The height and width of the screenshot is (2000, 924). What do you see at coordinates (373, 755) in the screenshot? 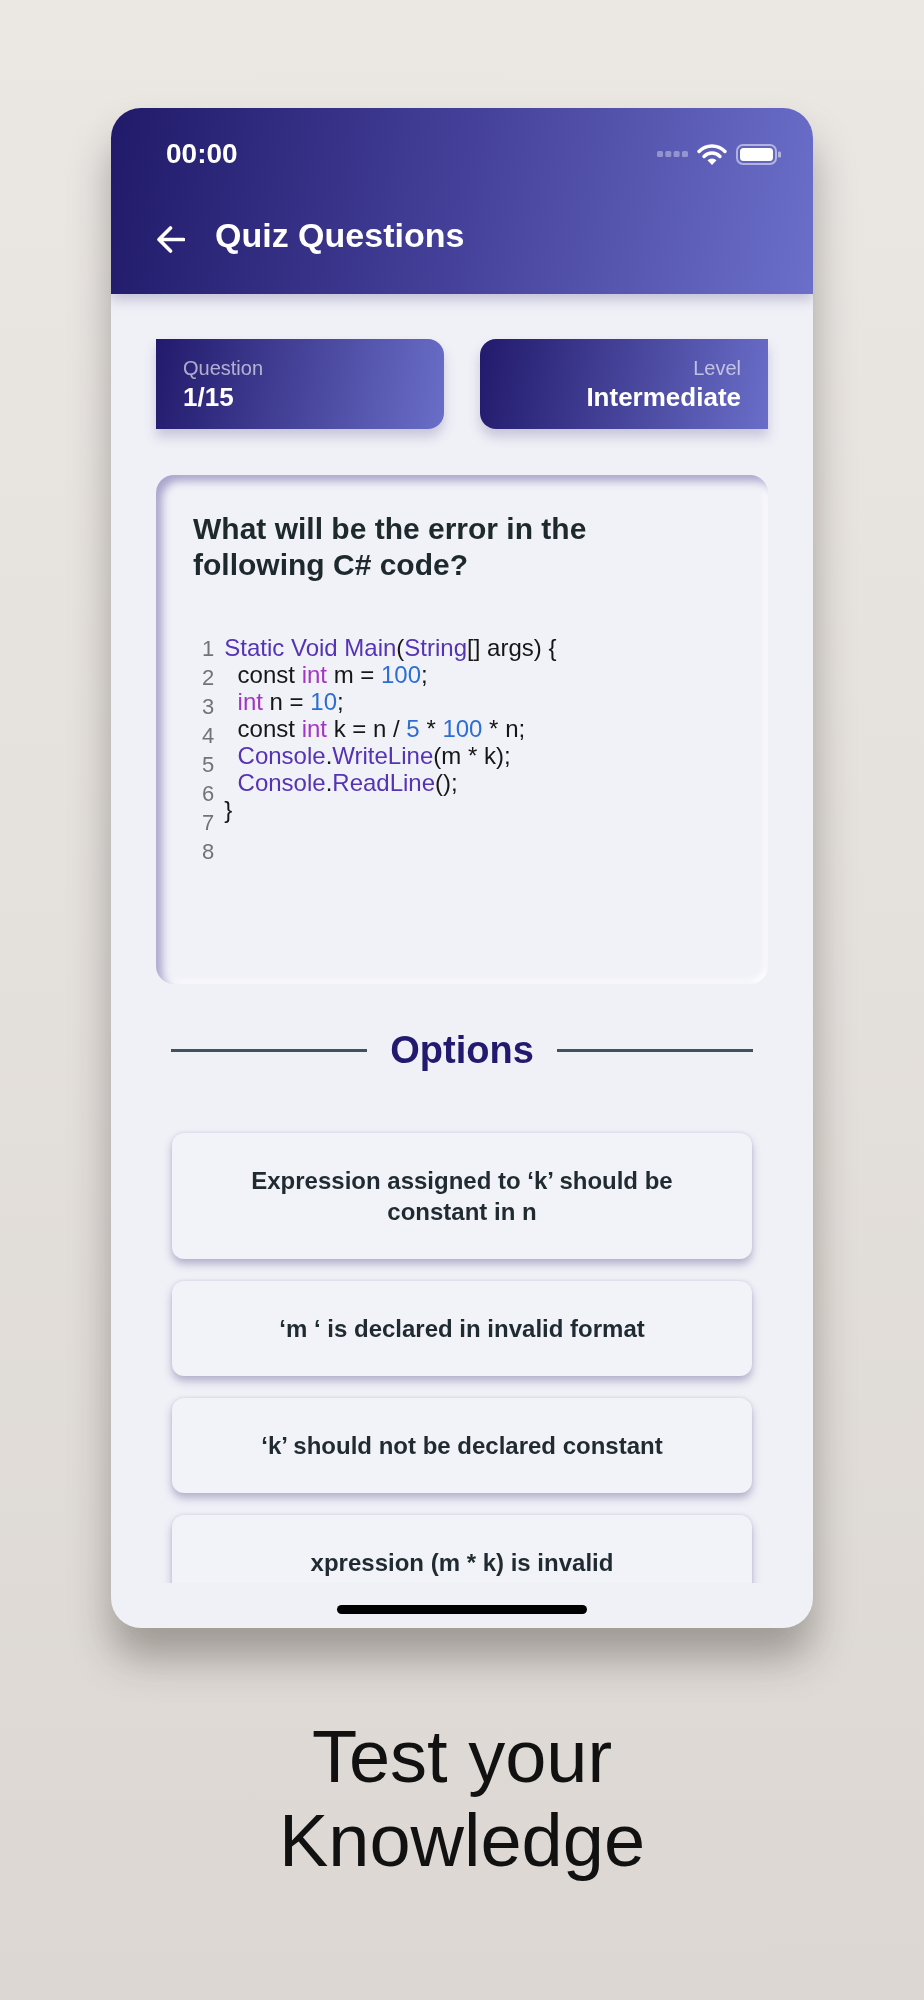
I see `code-line: Console.WriteLine(m * k);` at bounding box center [373, 755].